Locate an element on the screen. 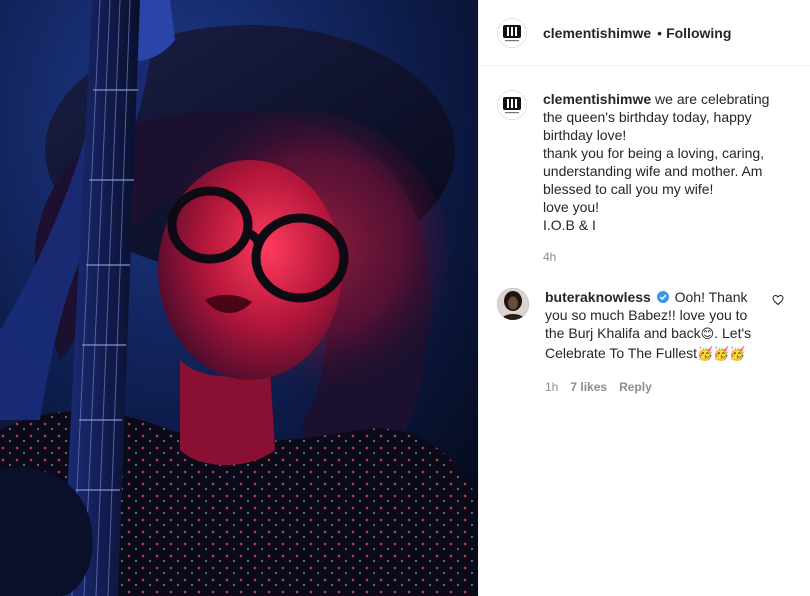  party-emoji: 🥳🥳🥳 is located at coordinates (721, 354).